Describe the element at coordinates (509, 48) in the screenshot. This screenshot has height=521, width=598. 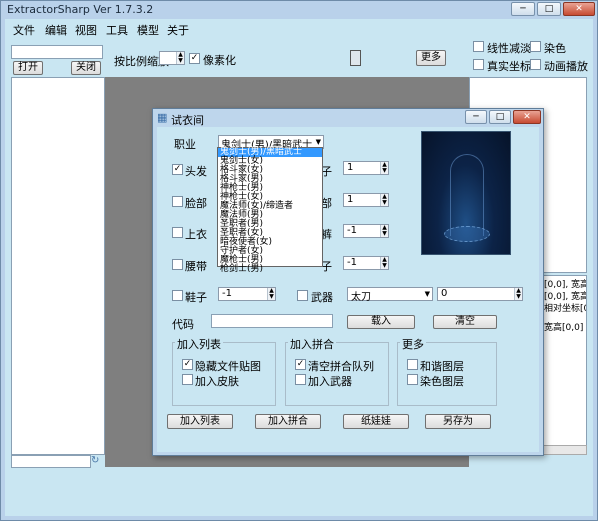
I see `linear-fade-label: 线性减淡` at that location.